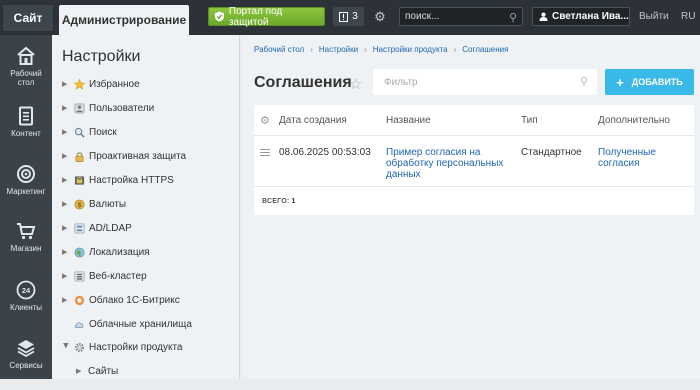  What do you see at coordinates (103, 371) in the screenshot?
I see `menu-label: Сайты` at bounding box center [103, 371].